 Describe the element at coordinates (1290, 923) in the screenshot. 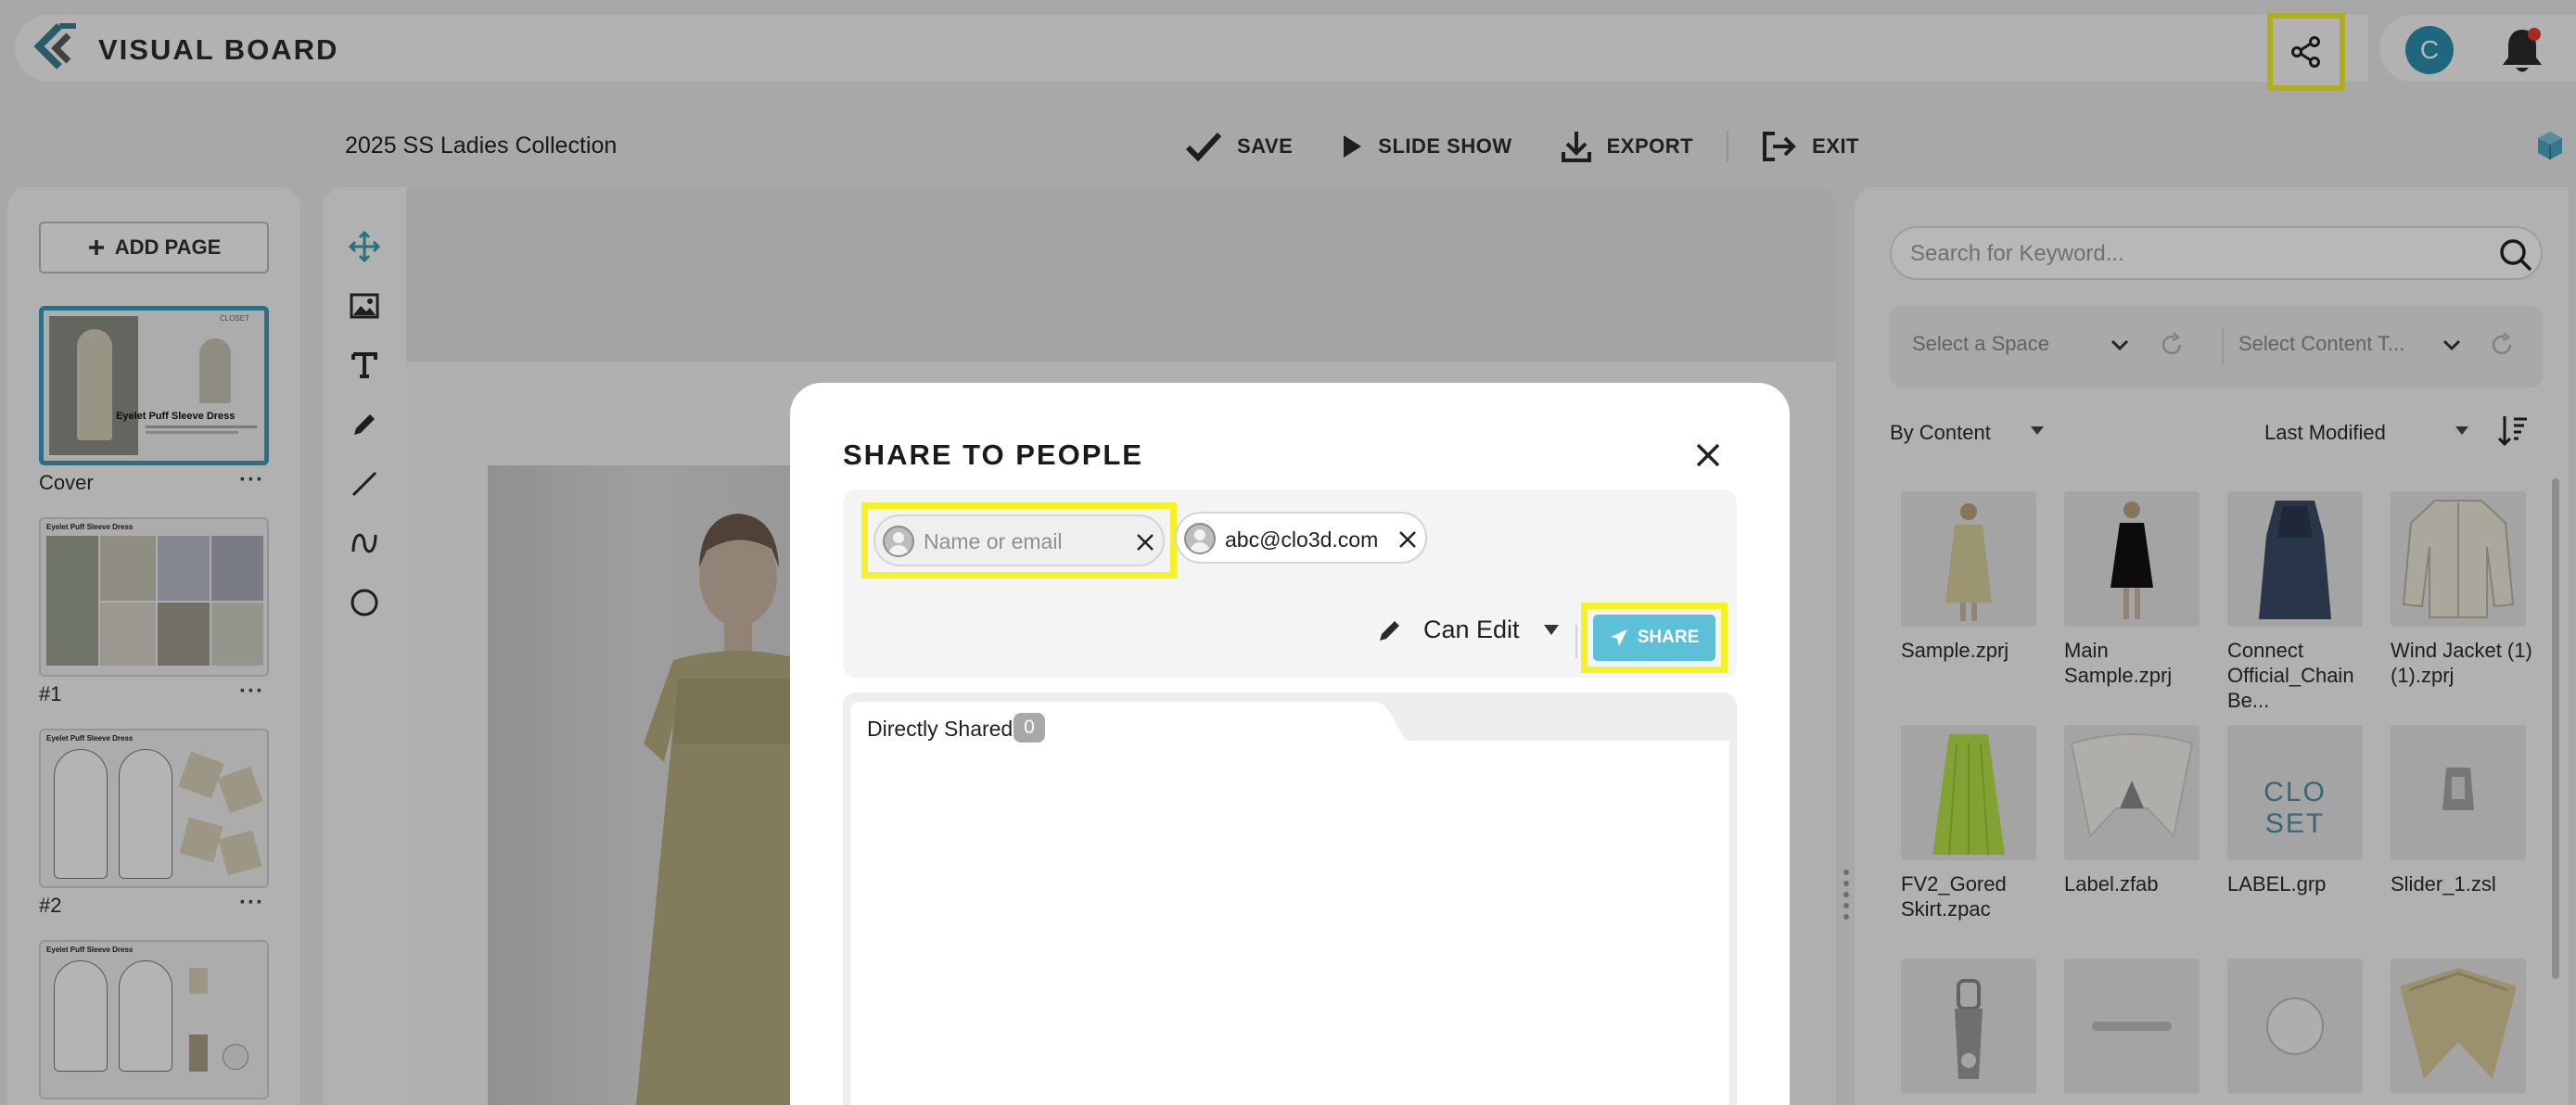

I see `shared-people-list` at that location.